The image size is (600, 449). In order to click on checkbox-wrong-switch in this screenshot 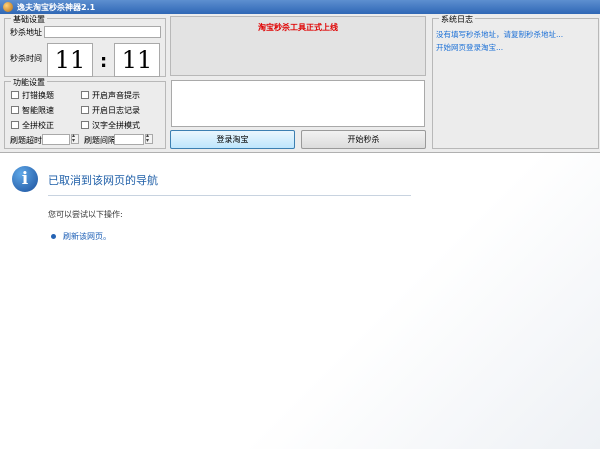, I will do `click(15, 95)`.